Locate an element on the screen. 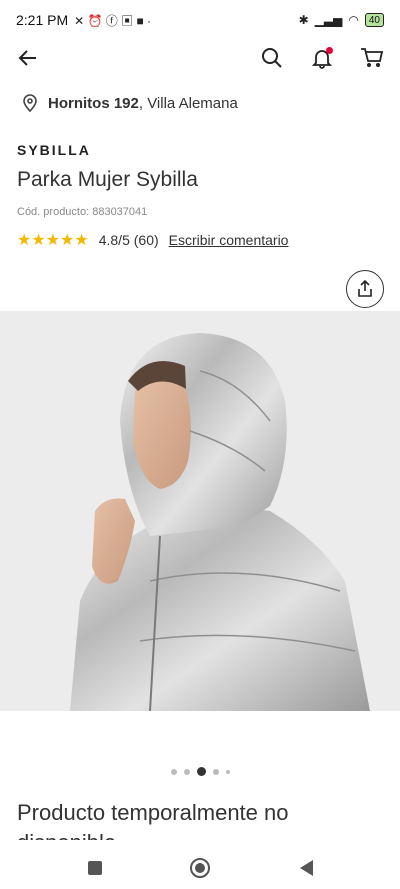  wifi-icon: ◠ is located at coordinates (353, 20).